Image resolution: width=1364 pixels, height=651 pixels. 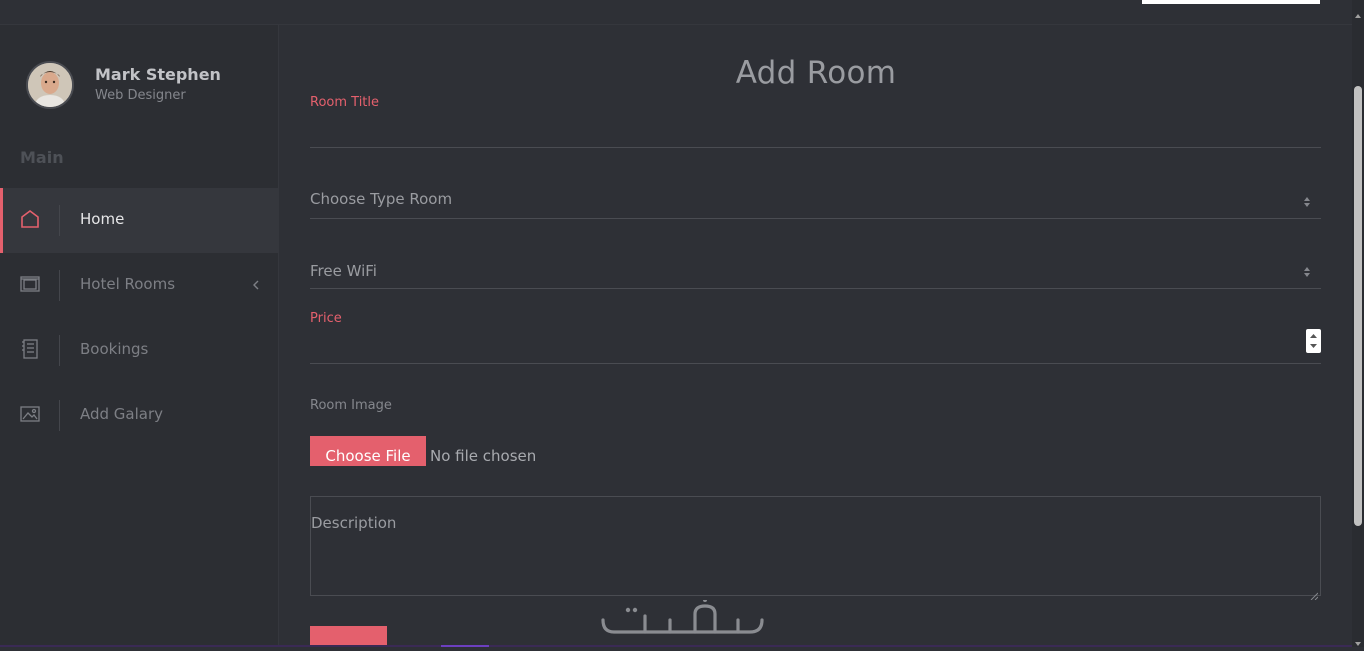 I want to click on scroll-down-icon, so click(x=1358, y=639).